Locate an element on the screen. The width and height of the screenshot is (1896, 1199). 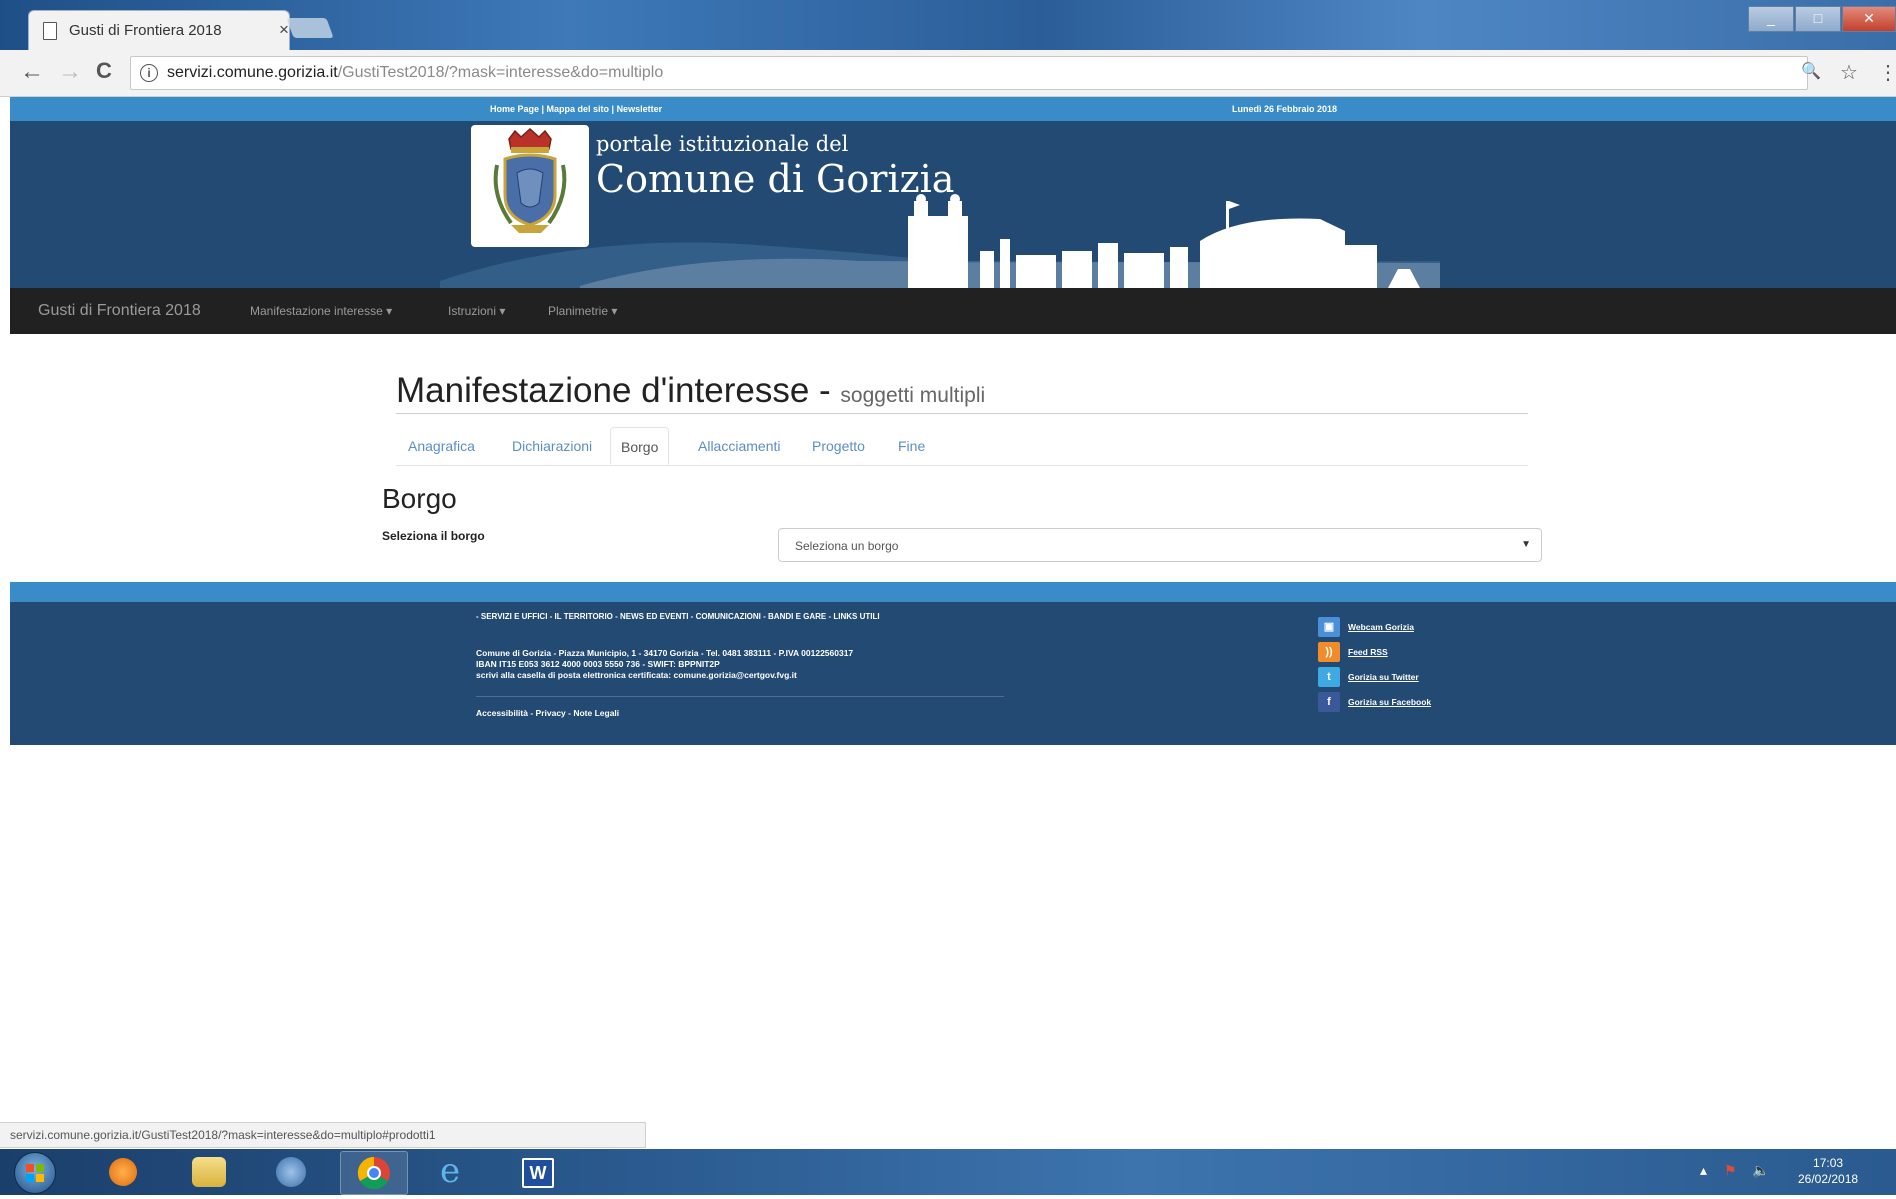
taskbar-app-shield is located at coordinates (291, 1172).